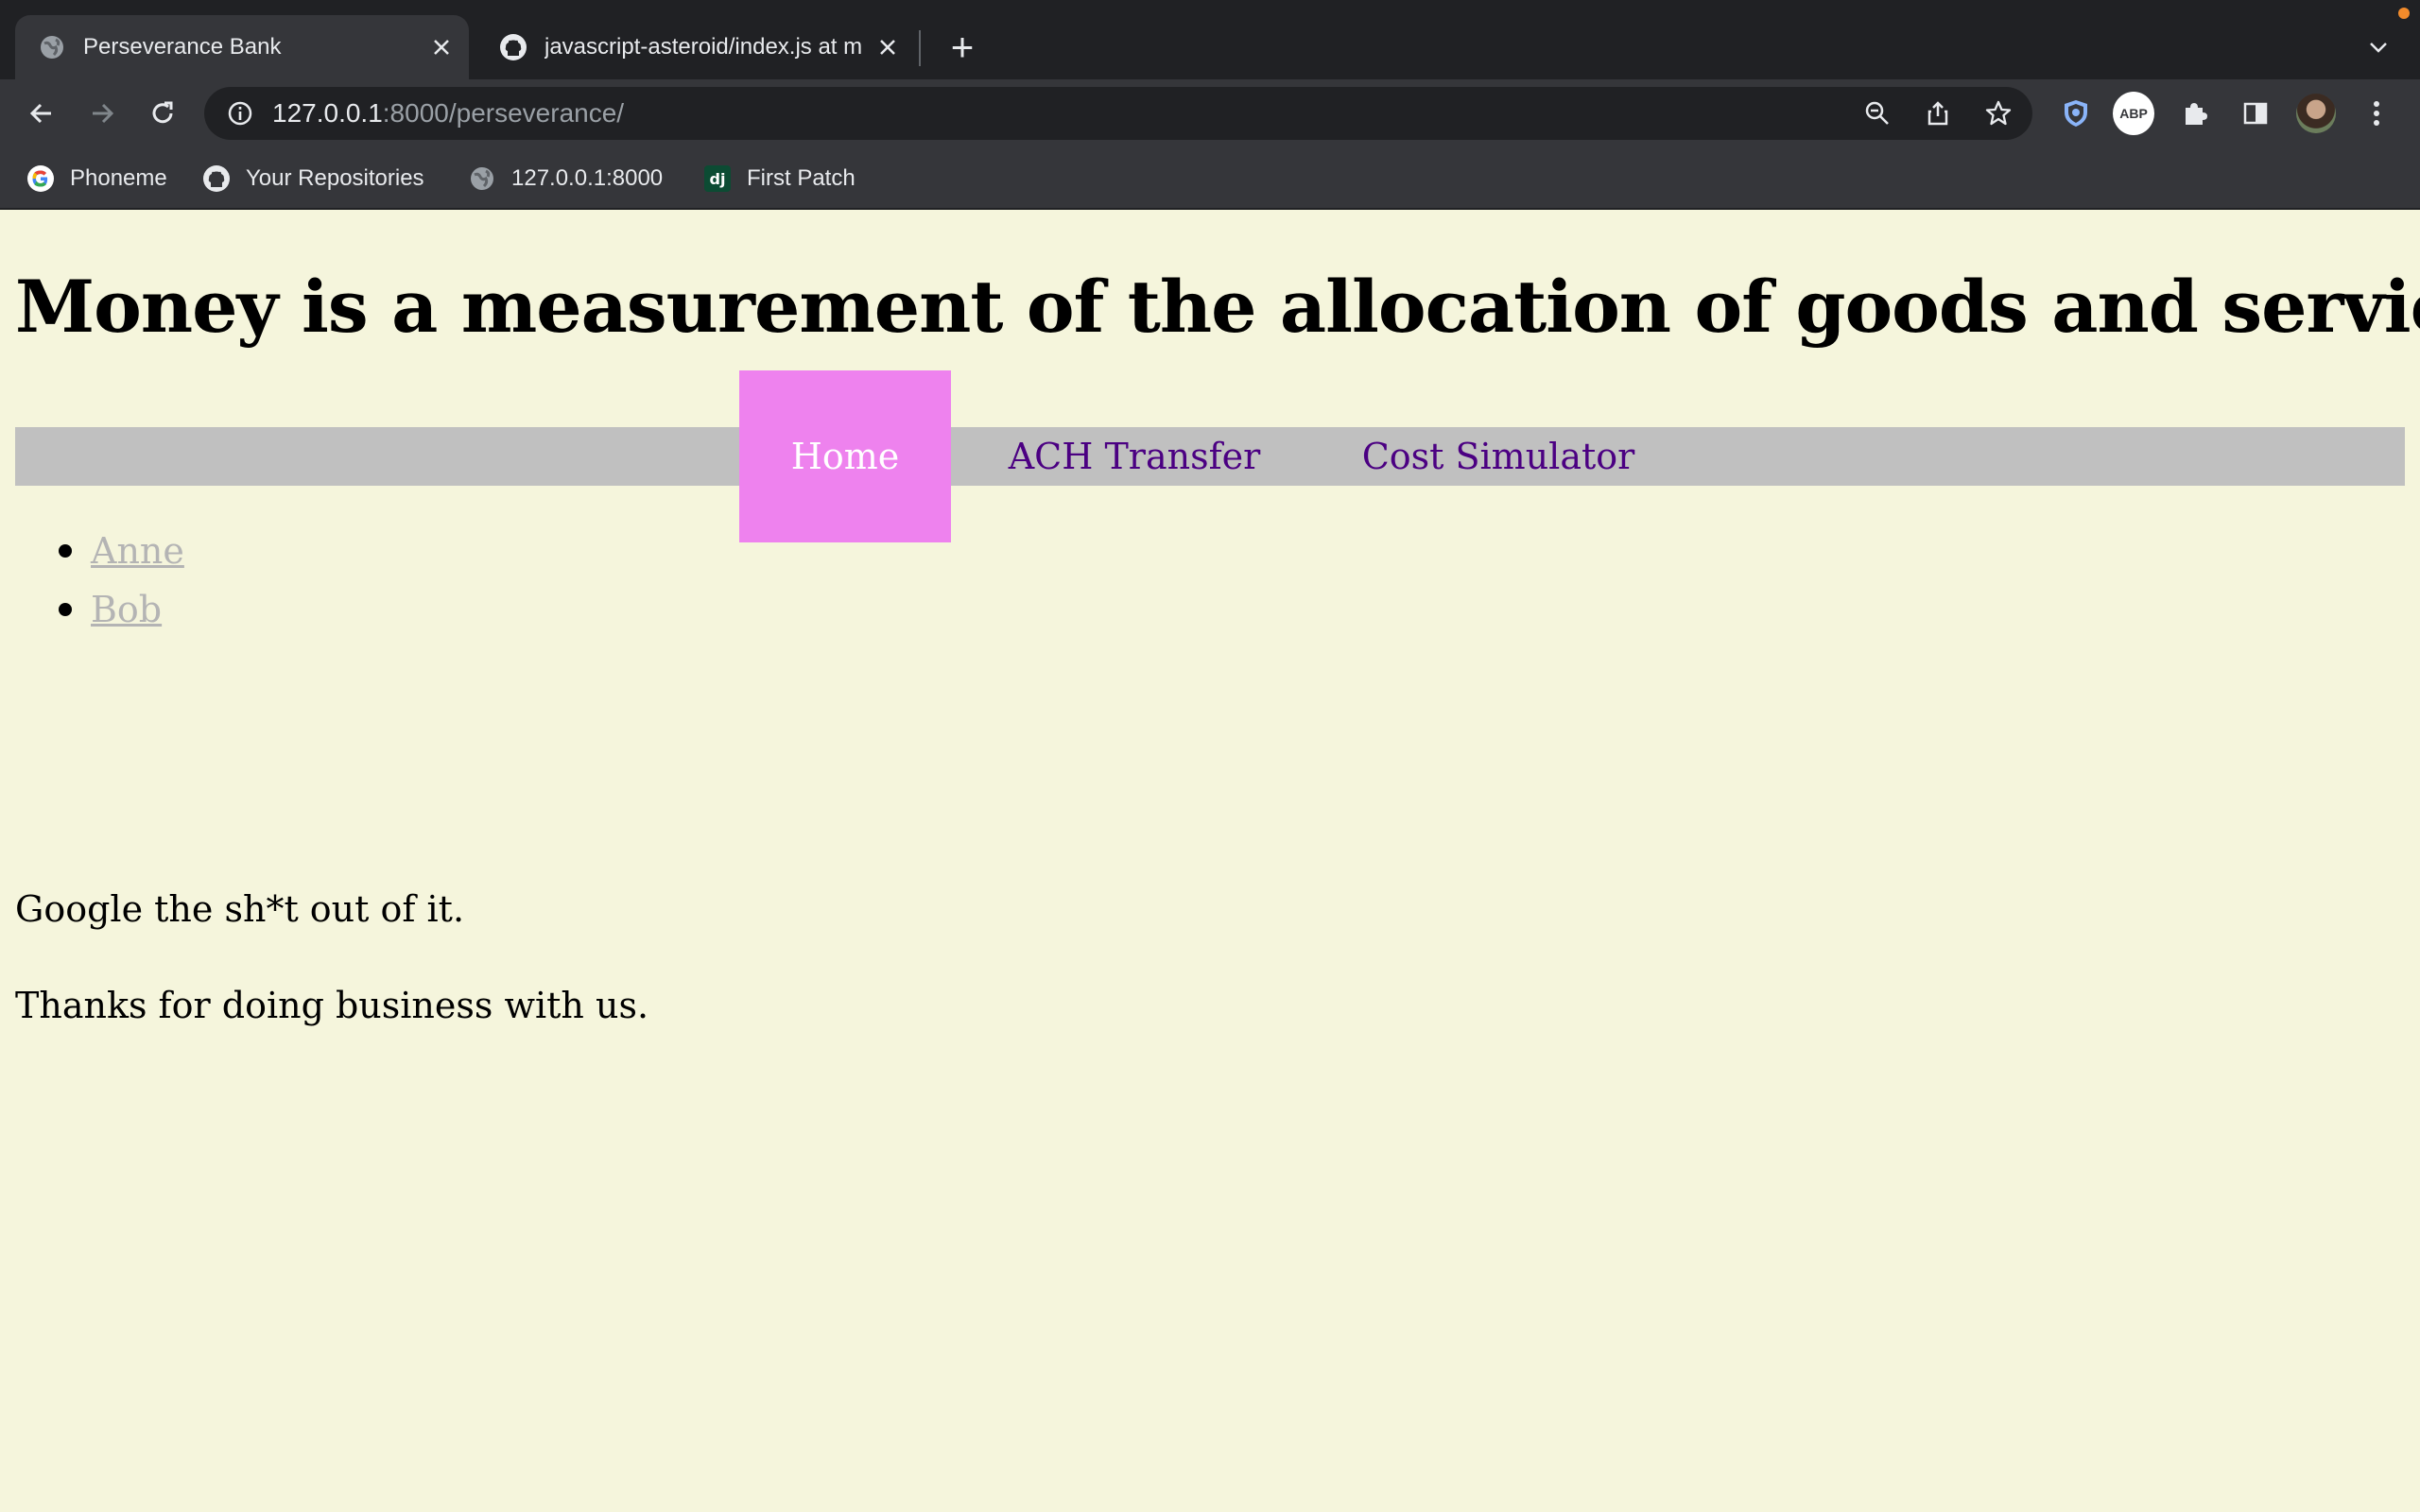 Image resolution: width=2420 pixels, height=1512 pixels. Describe the element at coordinates (504, 113) in the screenshot. I see `url-path: :8000/perseverance/` at that location.